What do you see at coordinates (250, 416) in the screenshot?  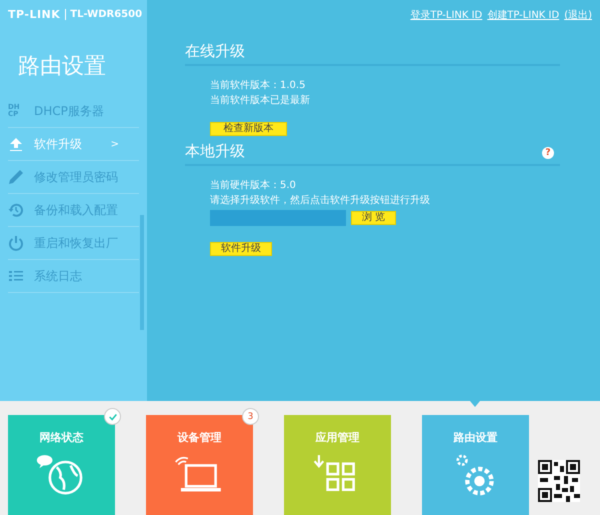 I see `count-badge: 3` at bounding box center [250, 416].